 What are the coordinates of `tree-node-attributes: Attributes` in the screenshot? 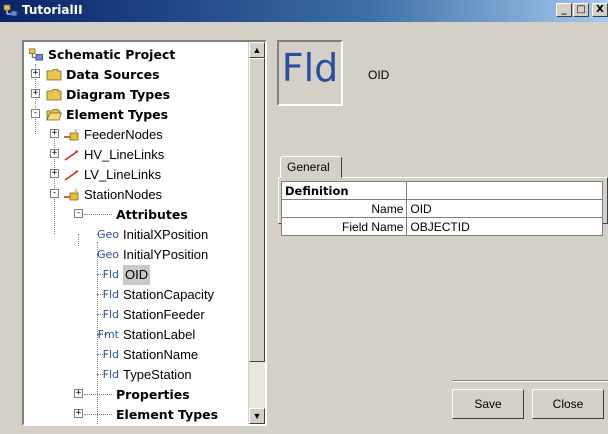 It's located at (152, 214).